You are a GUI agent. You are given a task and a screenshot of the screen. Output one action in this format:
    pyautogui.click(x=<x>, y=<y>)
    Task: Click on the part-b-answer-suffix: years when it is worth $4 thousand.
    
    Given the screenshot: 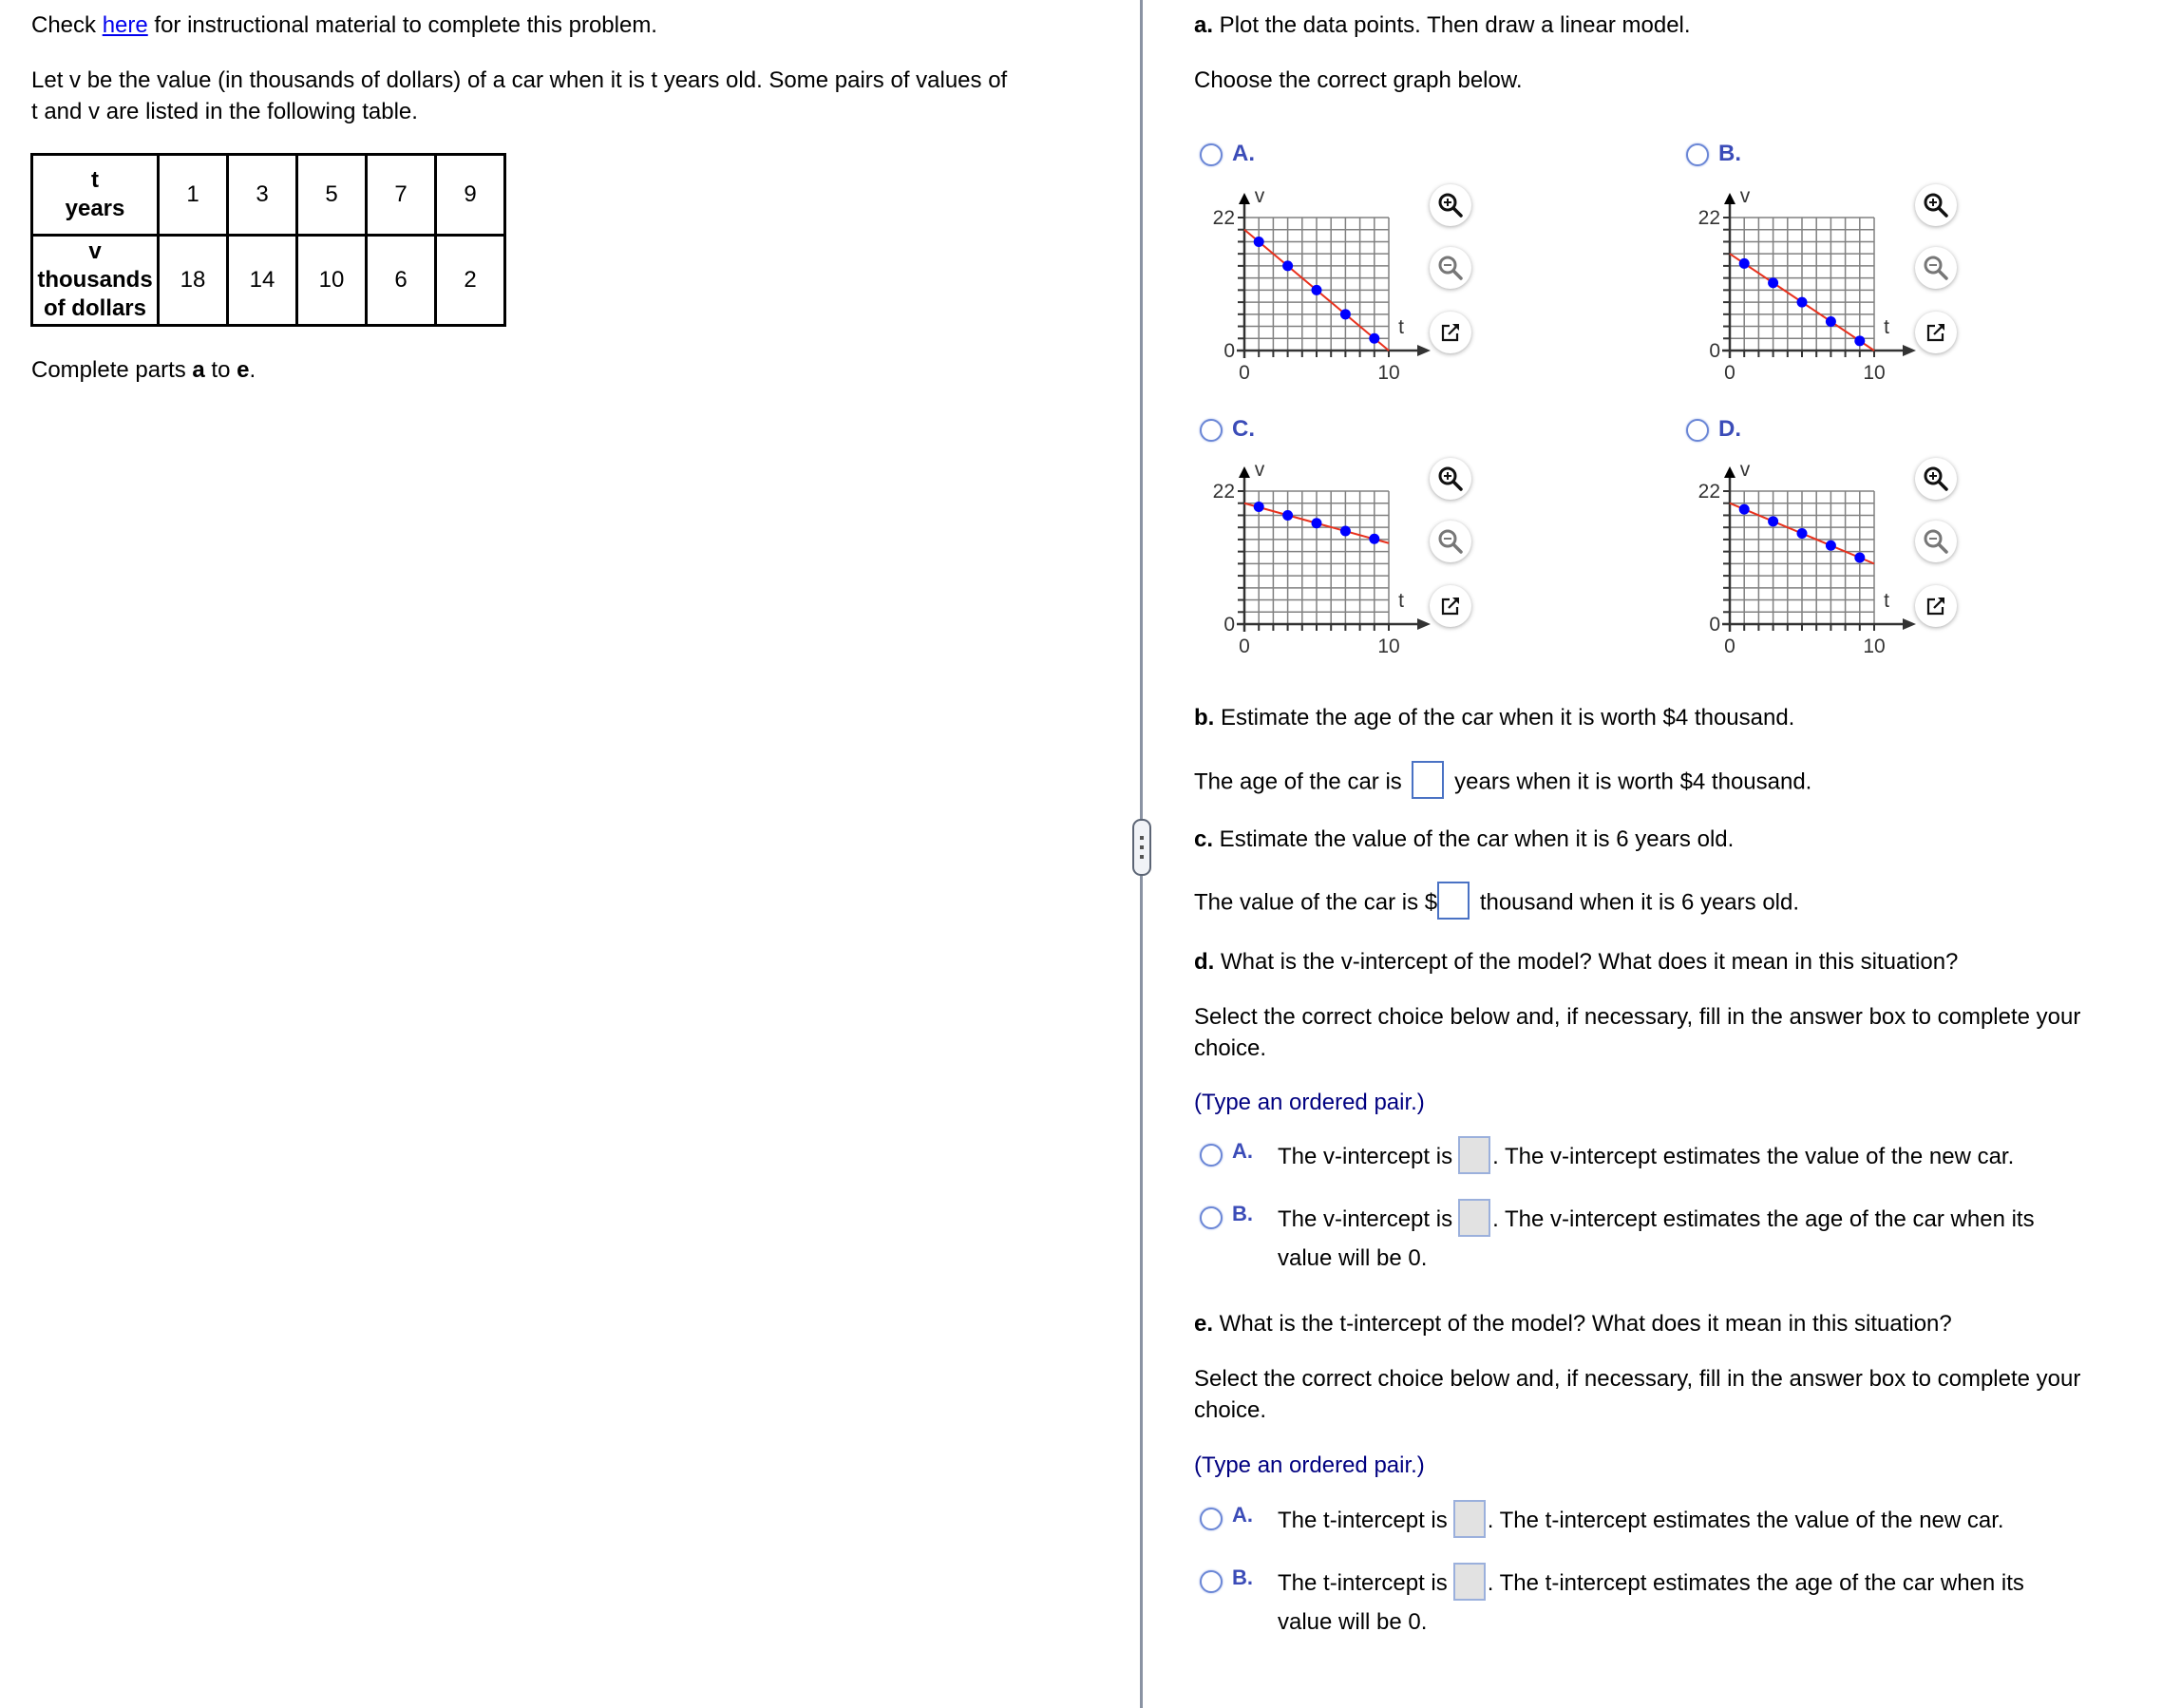 What is the action you would take?
    pyautogui.click(x=1633, y=782)
    